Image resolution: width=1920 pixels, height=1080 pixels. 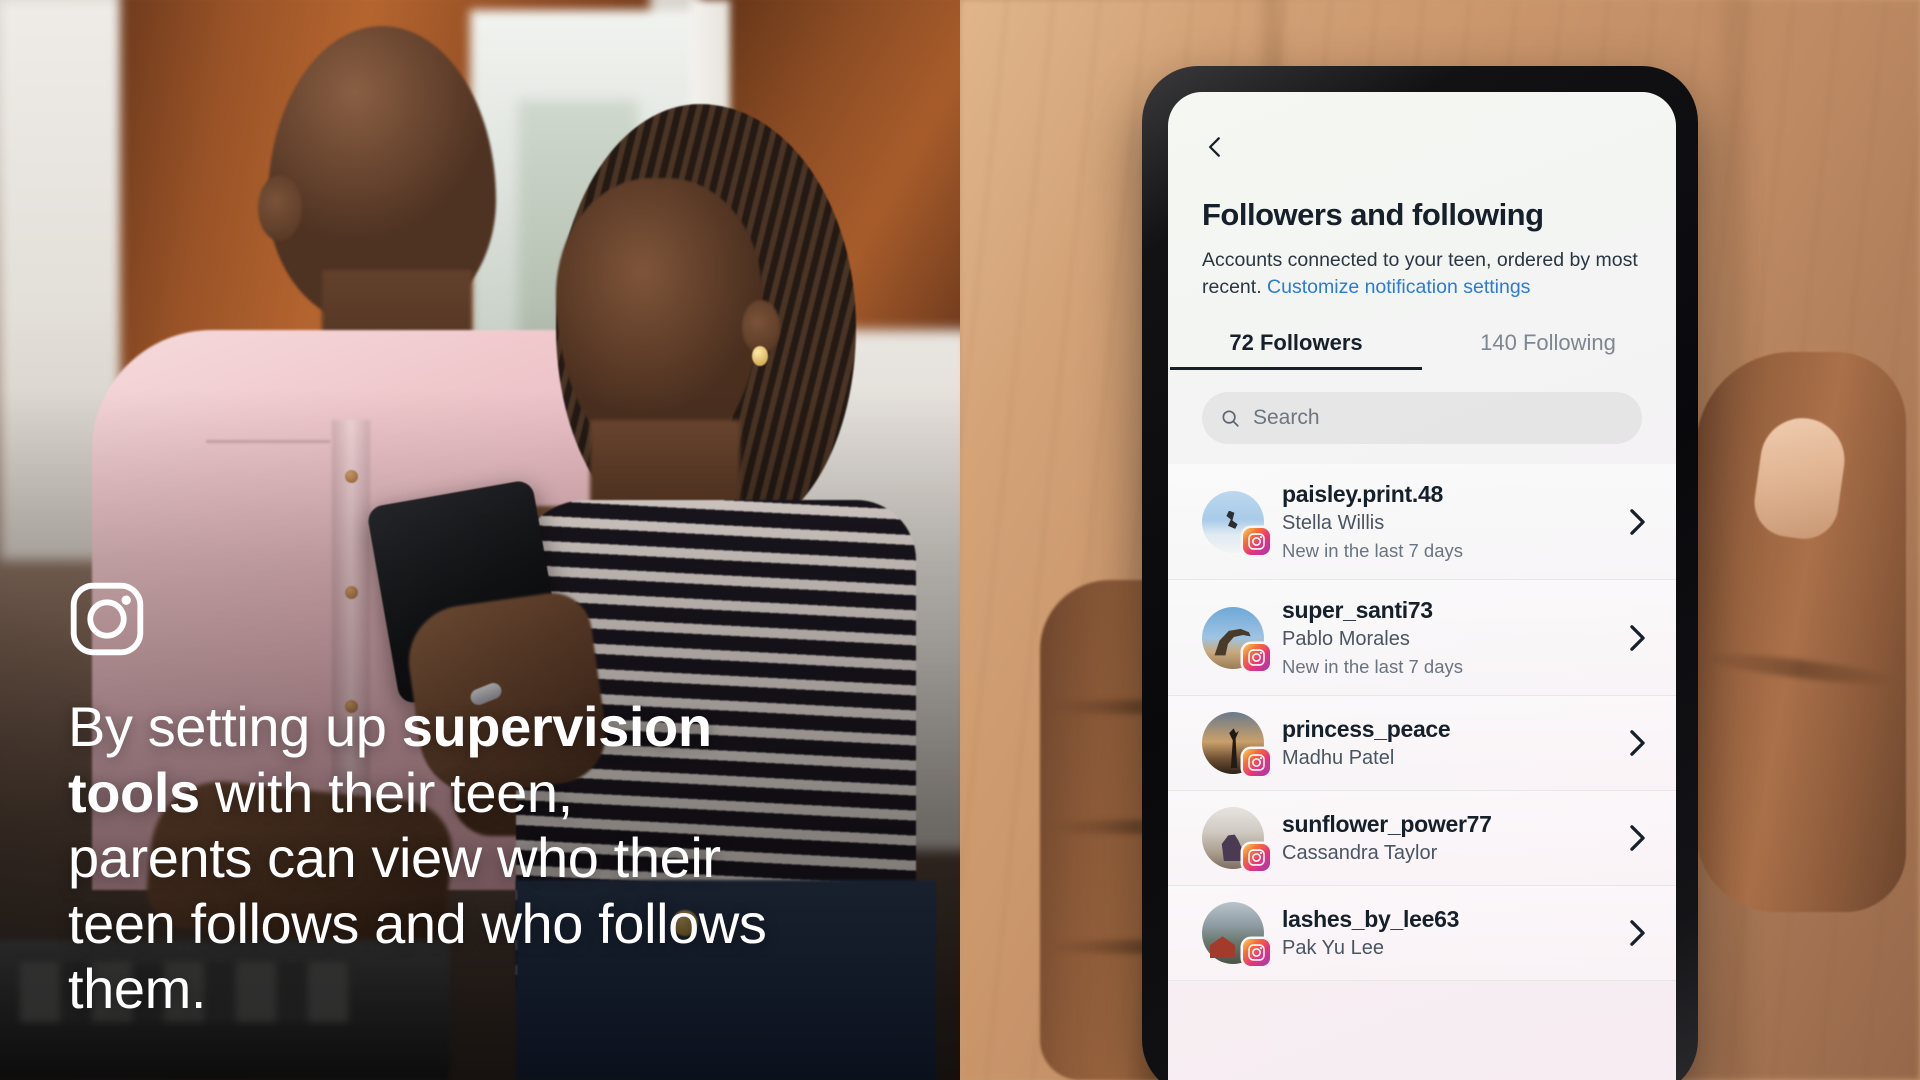 What do you see at coordinates (1296, 350) in the screenshot?
I see `tab-followers: 72 Followers` at bounding box center [1296, 350].